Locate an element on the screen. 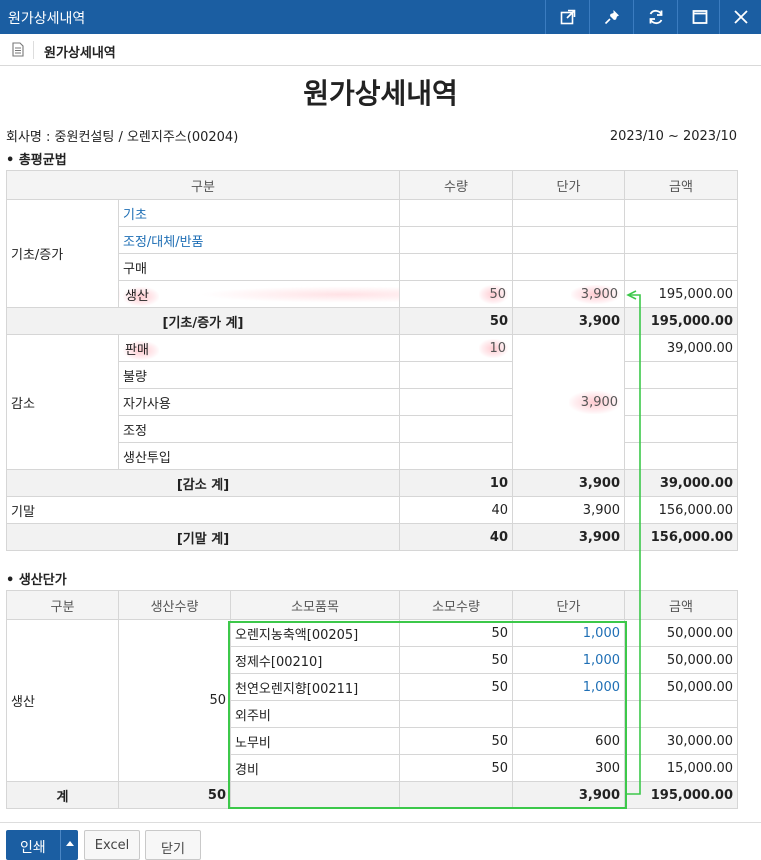 The height and width of the screenshot is (860, 761). row-label: 판매 is located at coordinates (259, 348).